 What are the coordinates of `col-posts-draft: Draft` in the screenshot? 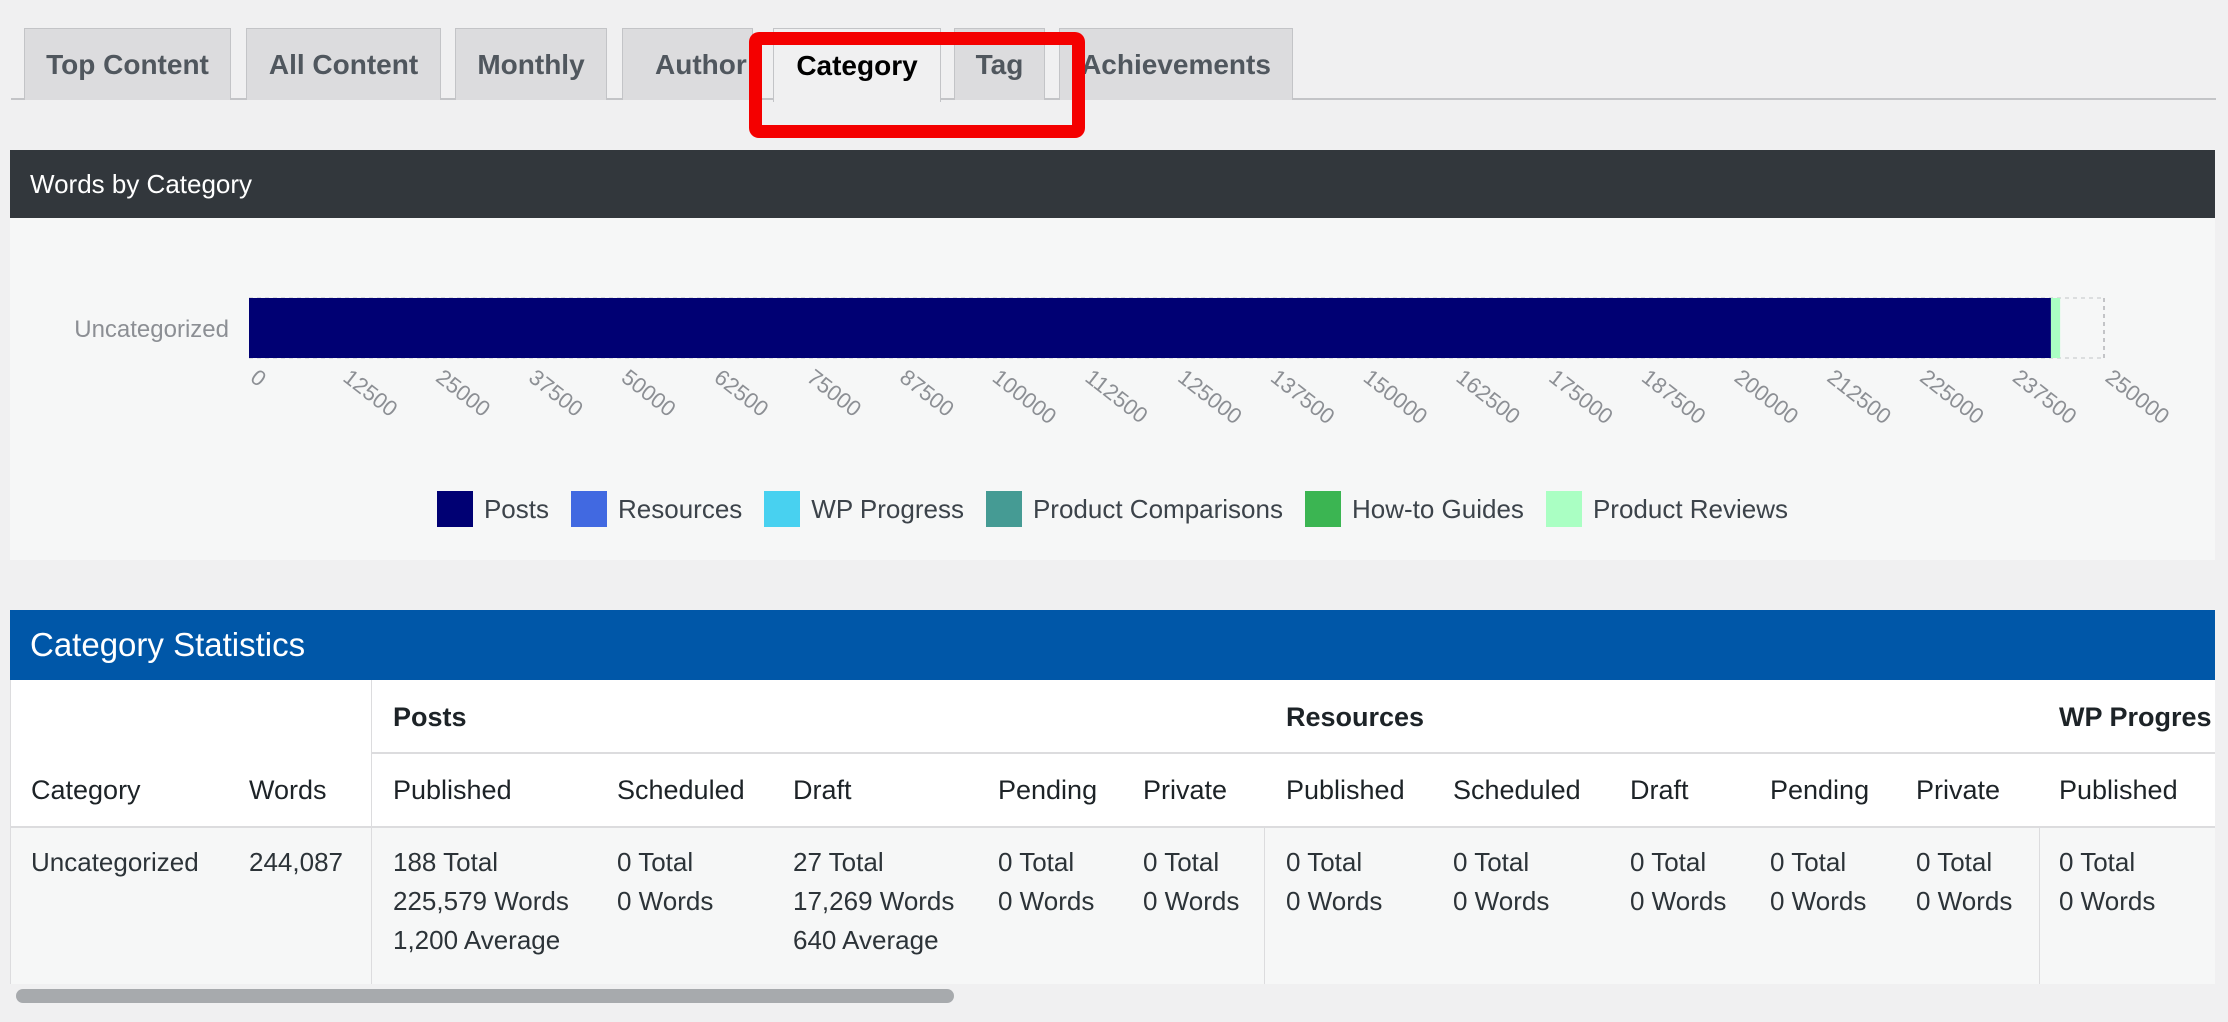 It's located at (822, 790).